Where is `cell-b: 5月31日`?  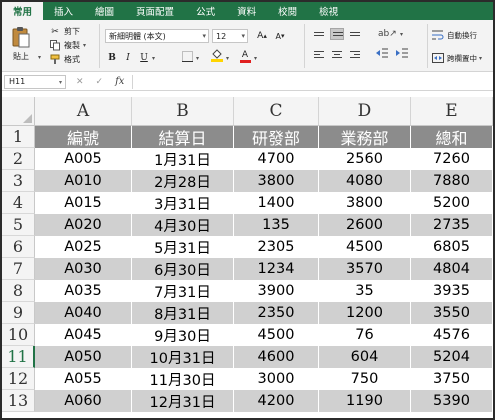 cell-b: 5月31日 is located at coordinates (183, 247).